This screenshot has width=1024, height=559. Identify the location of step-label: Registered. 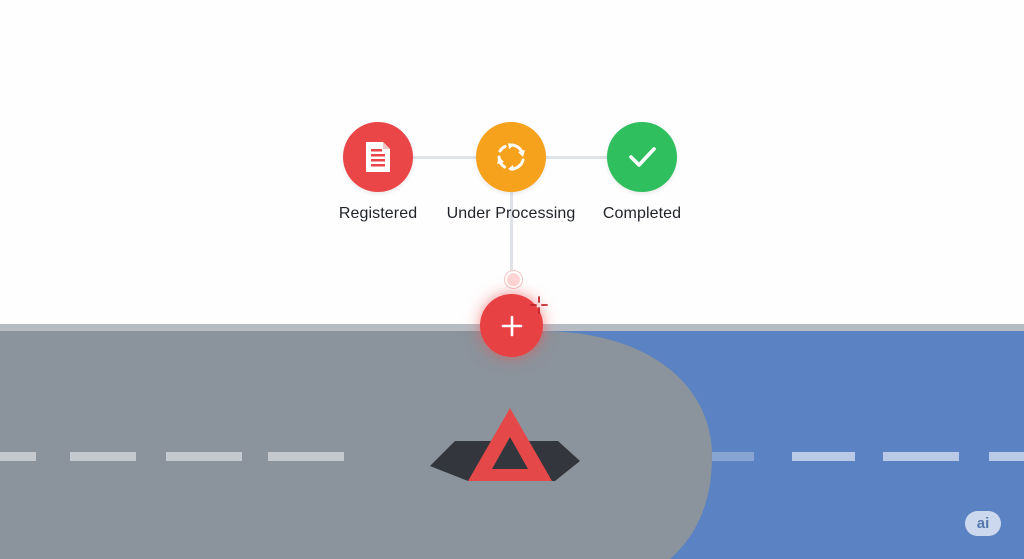
(378, 213).